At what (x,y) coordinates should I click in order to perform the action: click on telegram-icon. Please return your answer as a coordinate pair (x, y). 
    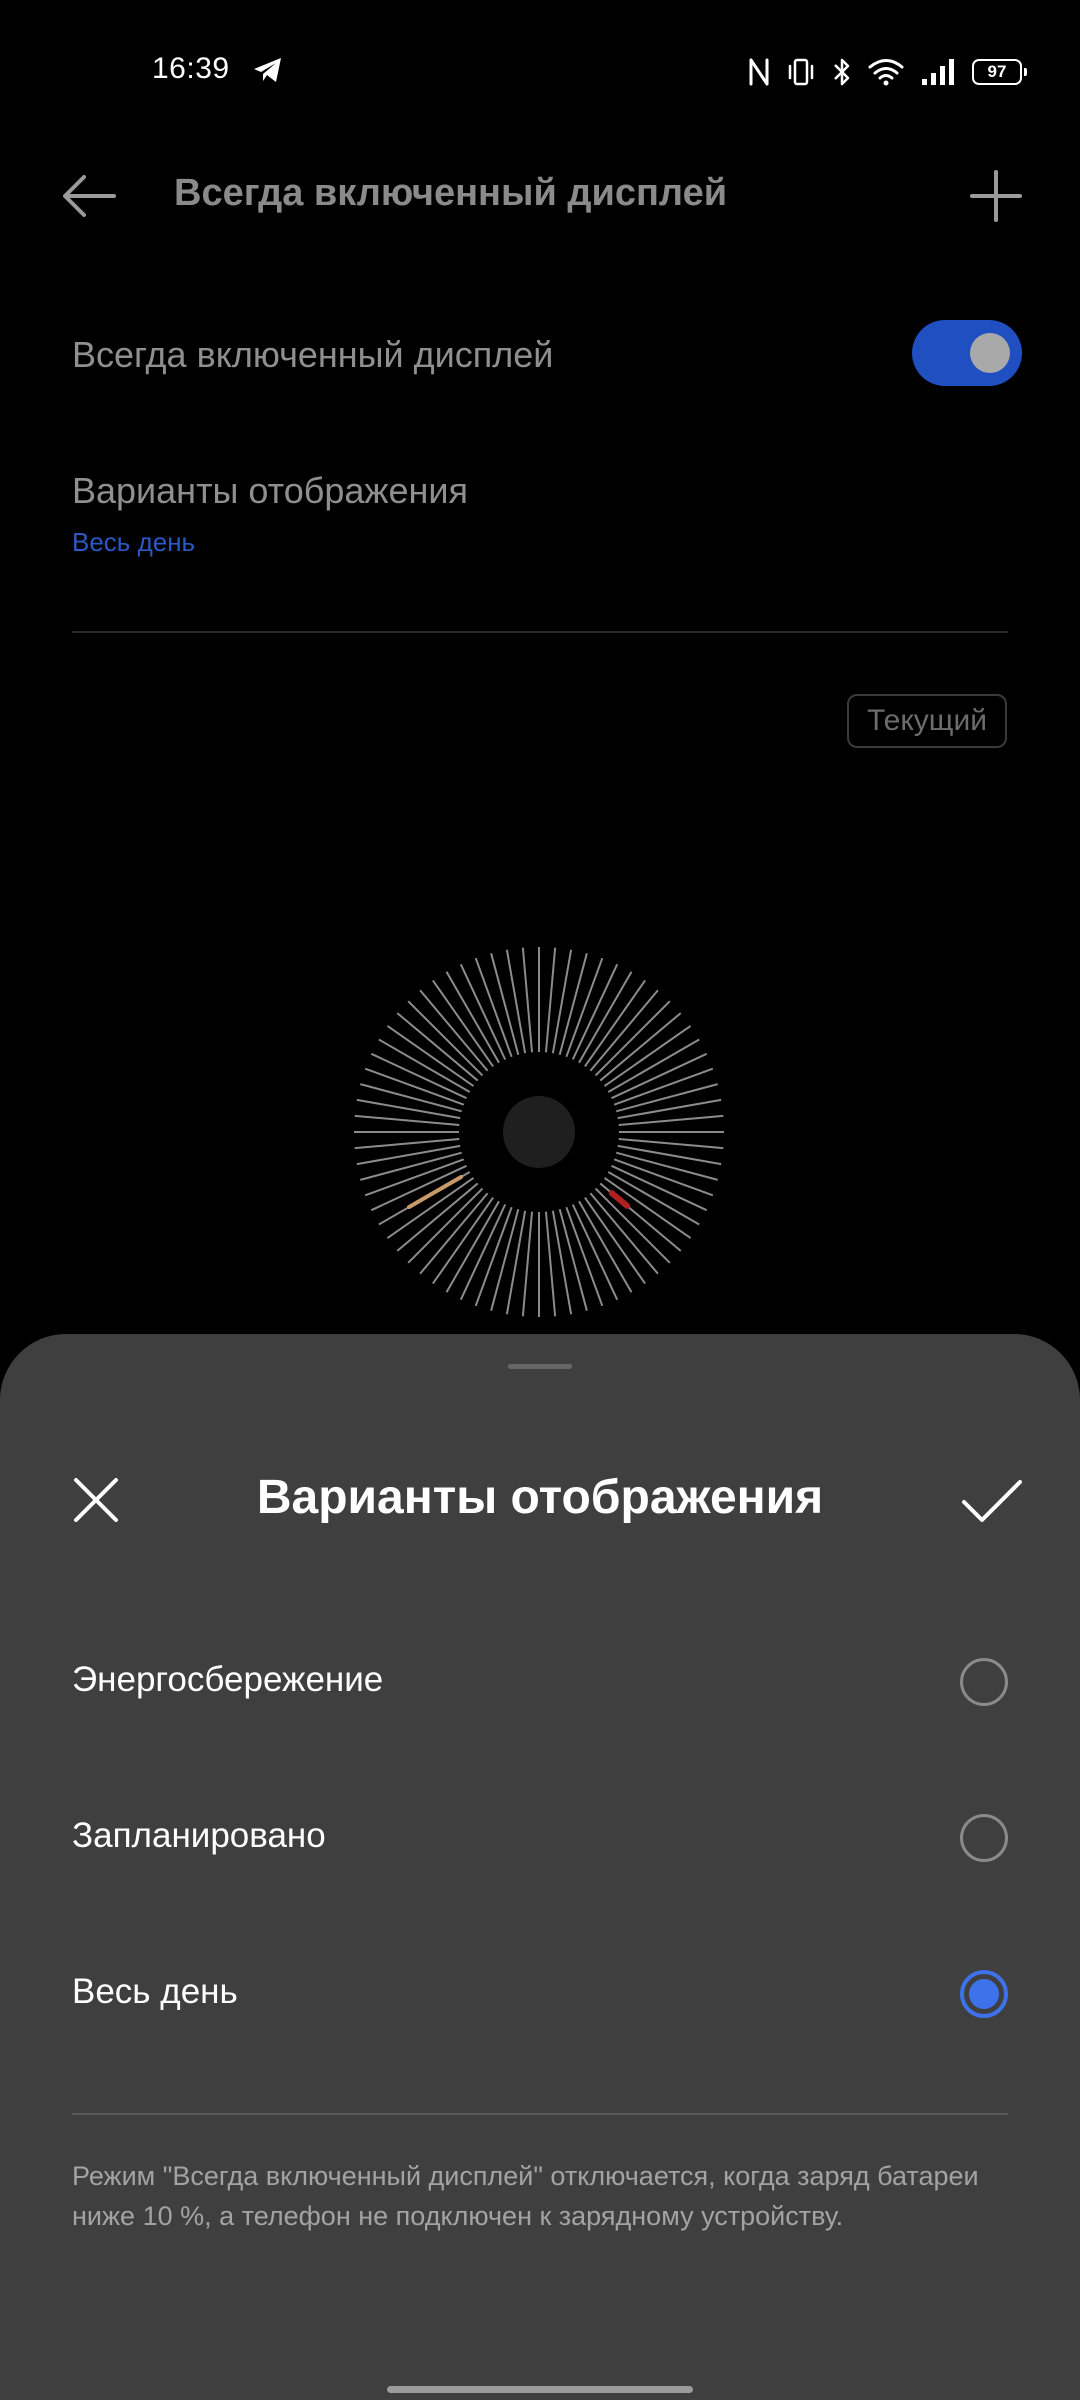
    Looking at the image, I should click on (267, 70).